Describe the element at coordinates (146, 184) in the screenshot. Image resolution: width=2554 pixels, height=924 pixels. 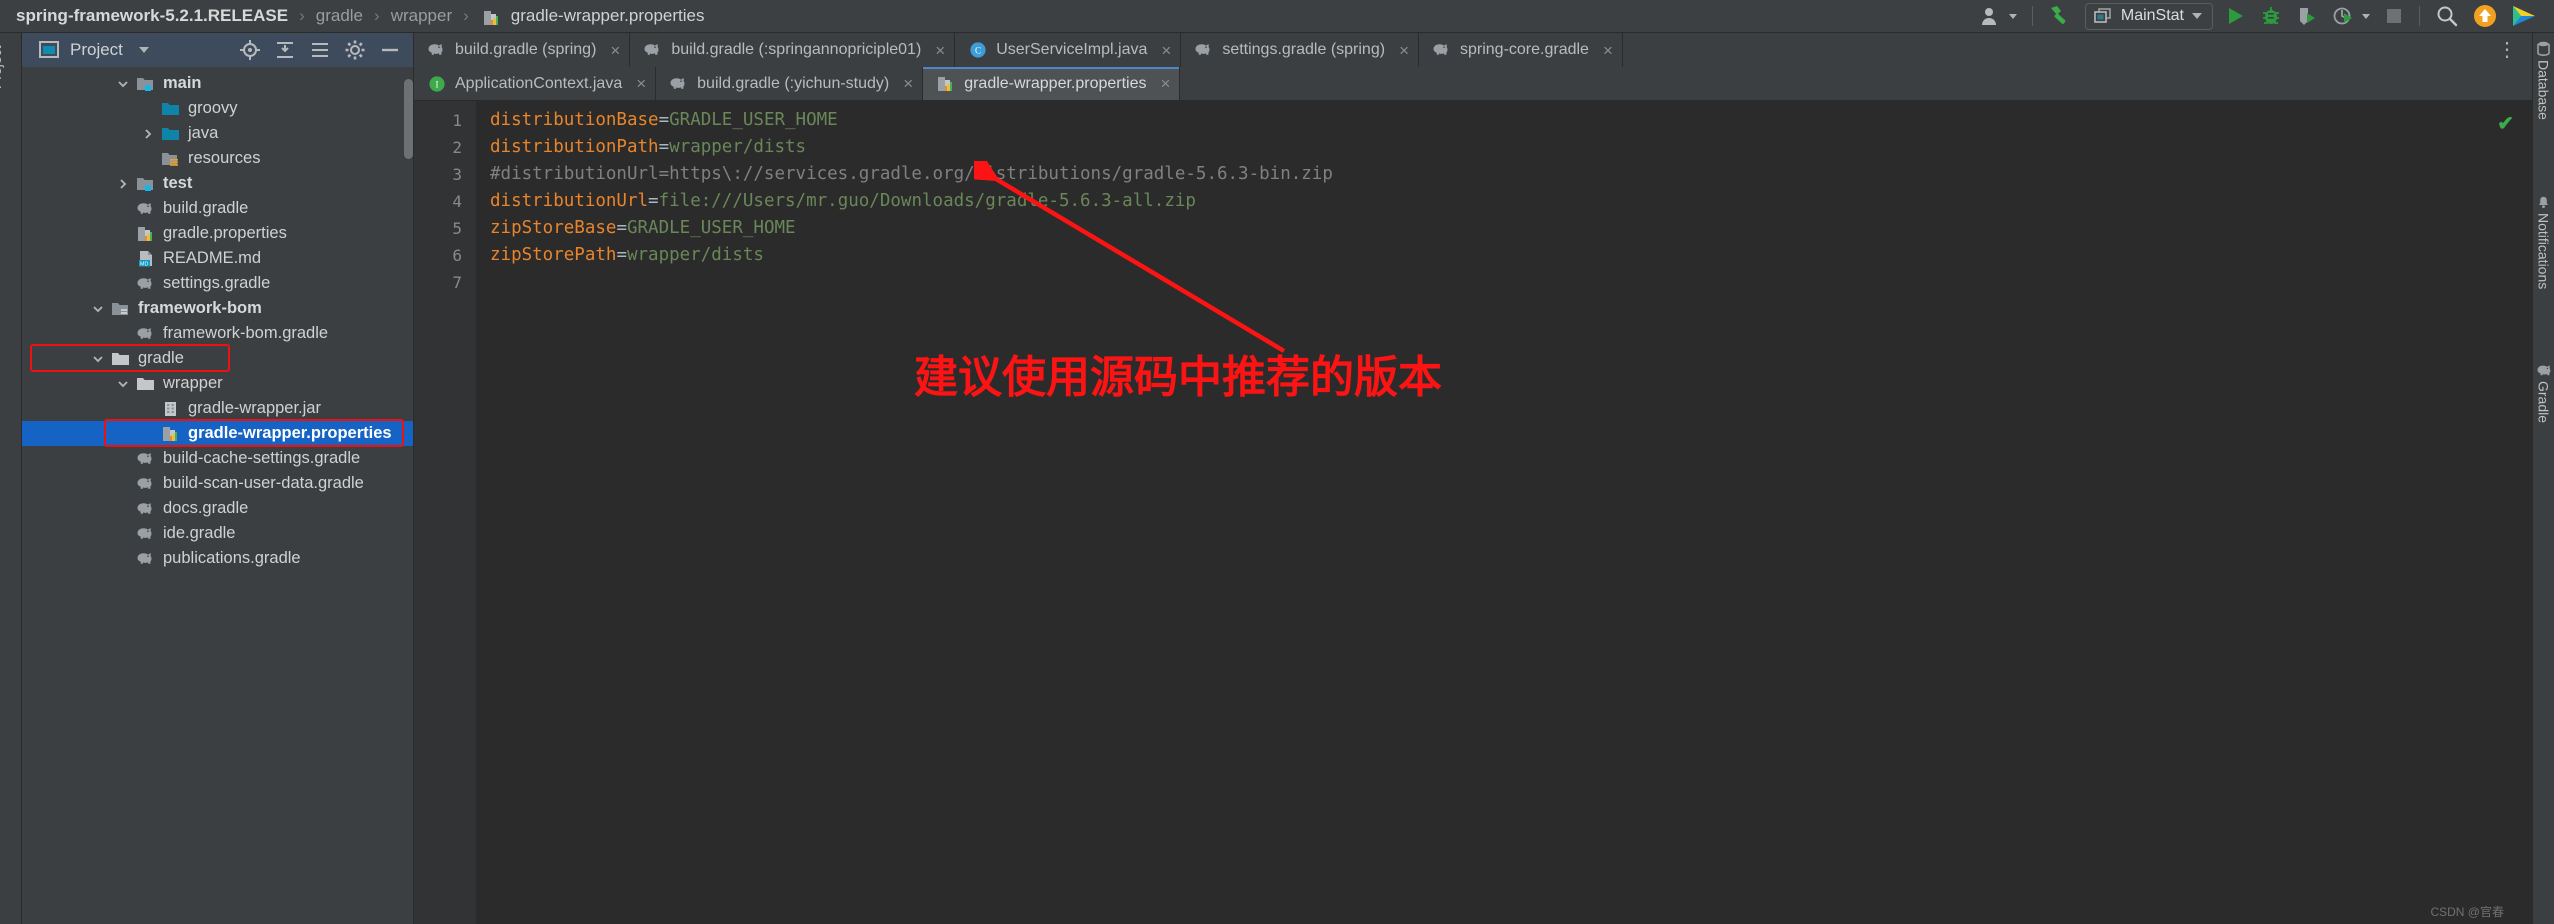
I see `source-folder-icon` at that location.